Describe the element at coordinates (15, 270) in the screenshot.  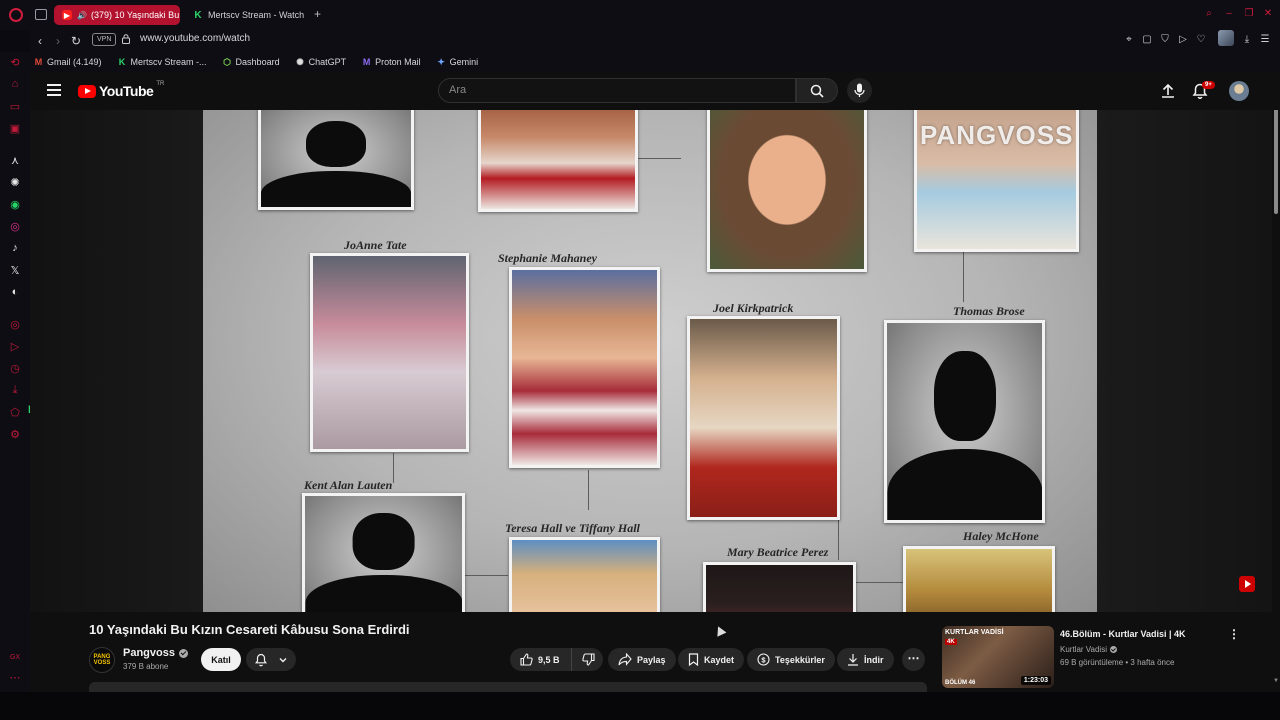
I see `x-icon: 𝕏` at that location.